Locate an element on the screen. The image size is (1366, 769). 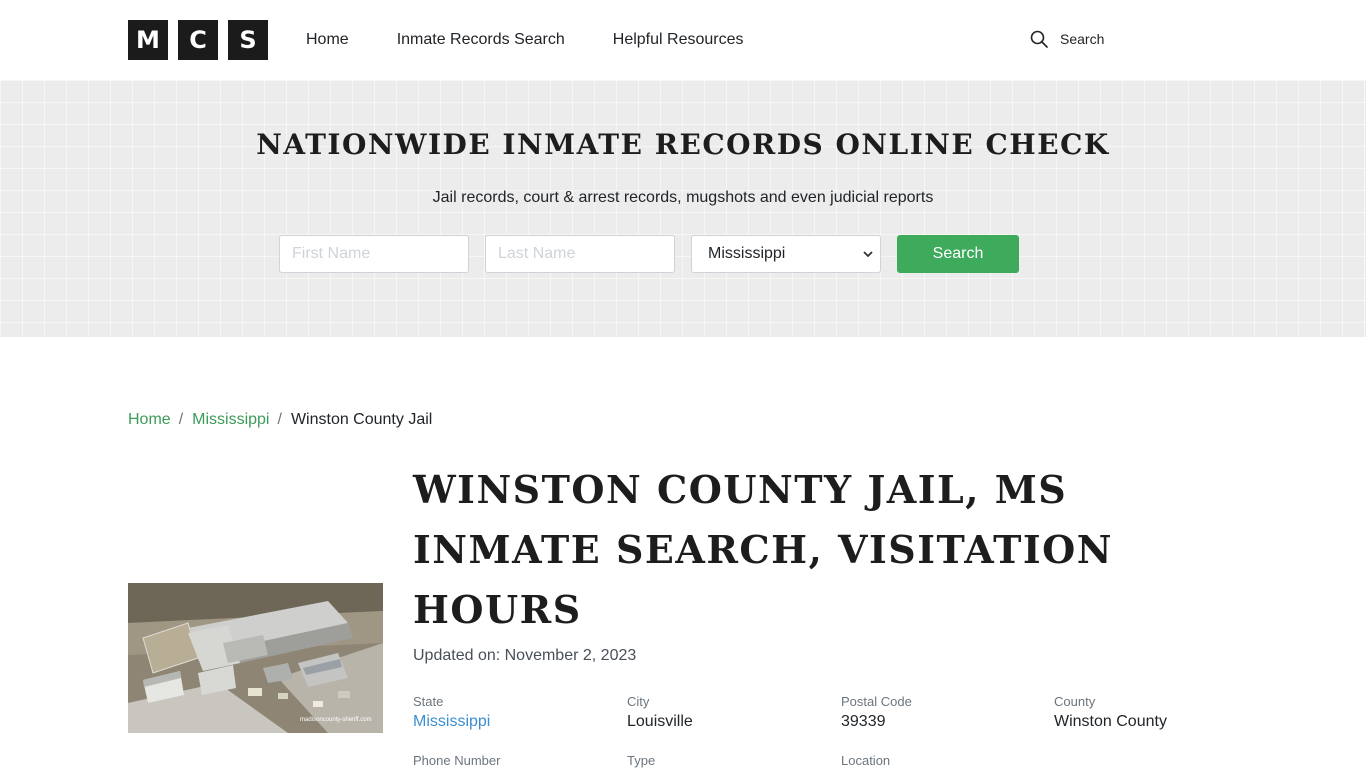
state-link: Mississippi is located at coordinates (513, 722).